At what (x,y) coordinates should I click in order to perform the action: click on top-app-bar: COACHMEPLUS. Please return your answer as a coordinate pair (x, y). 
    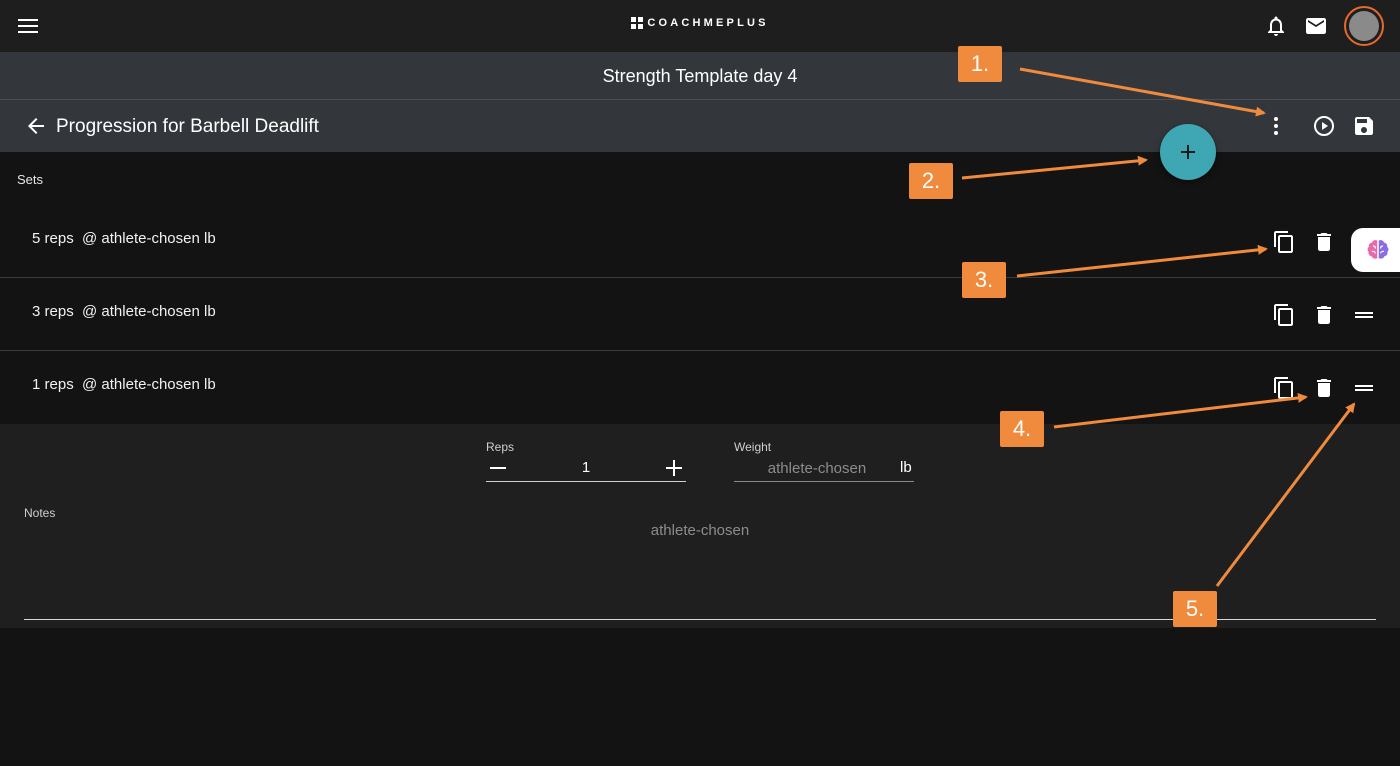
    Looking at the image, I should click on (700, 26).